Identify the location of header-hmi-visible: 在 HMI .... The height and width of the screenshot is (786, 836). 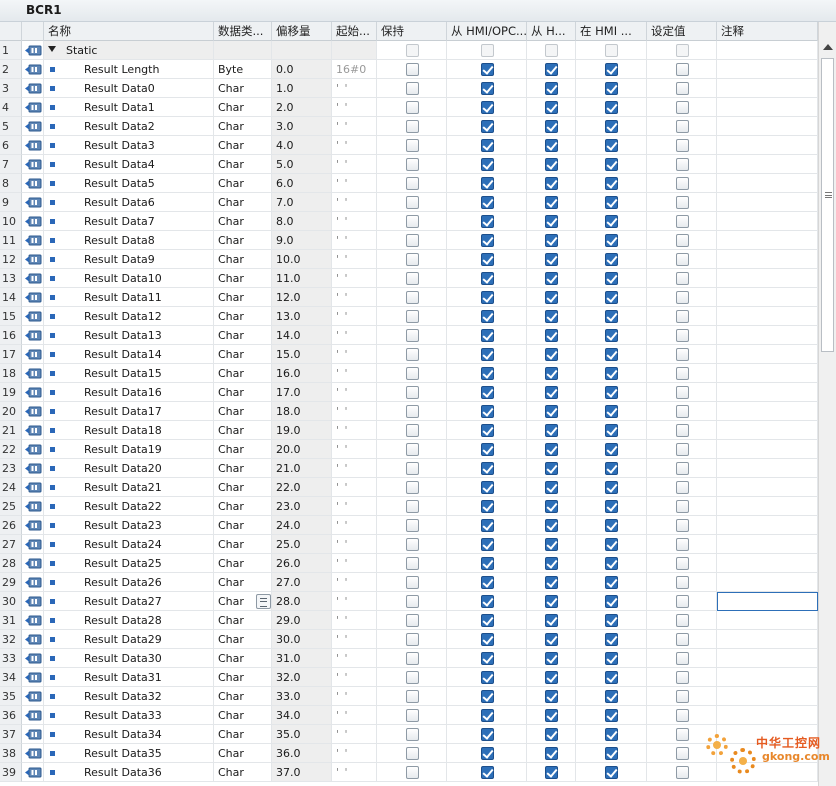
(611, 31).